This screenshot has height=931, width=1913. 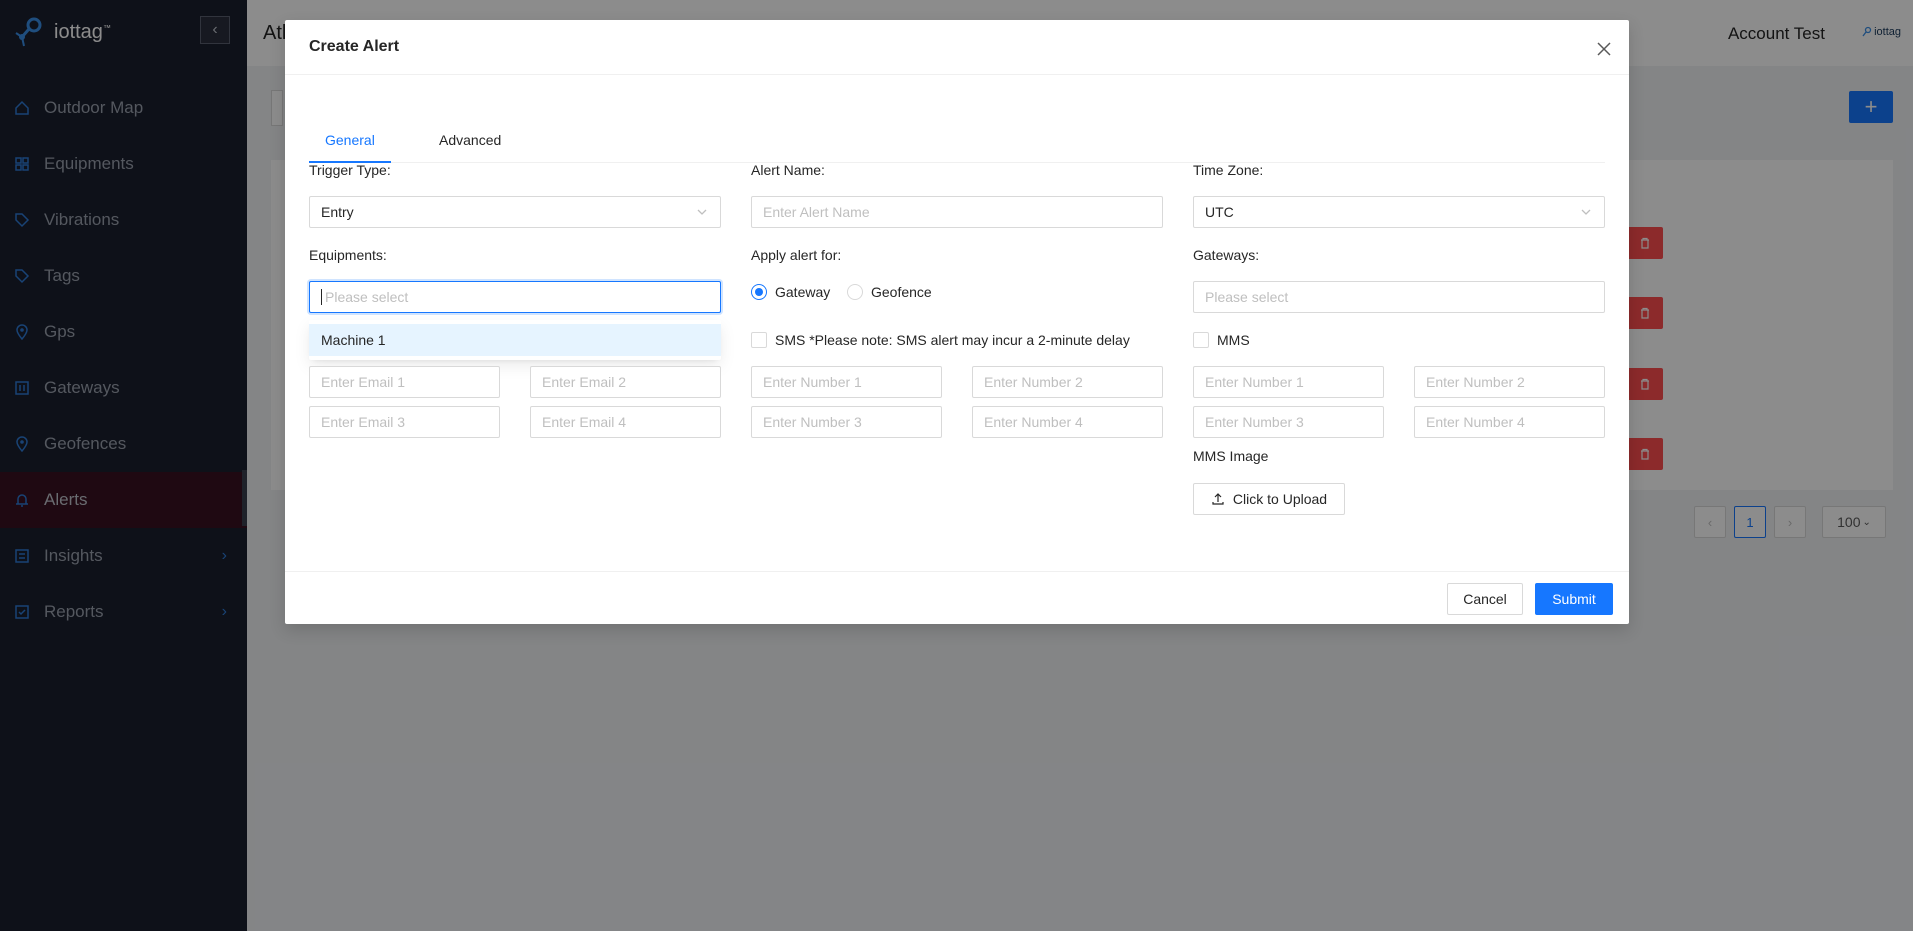 I want to click on tab-general: General, so click(x=350, y=140).